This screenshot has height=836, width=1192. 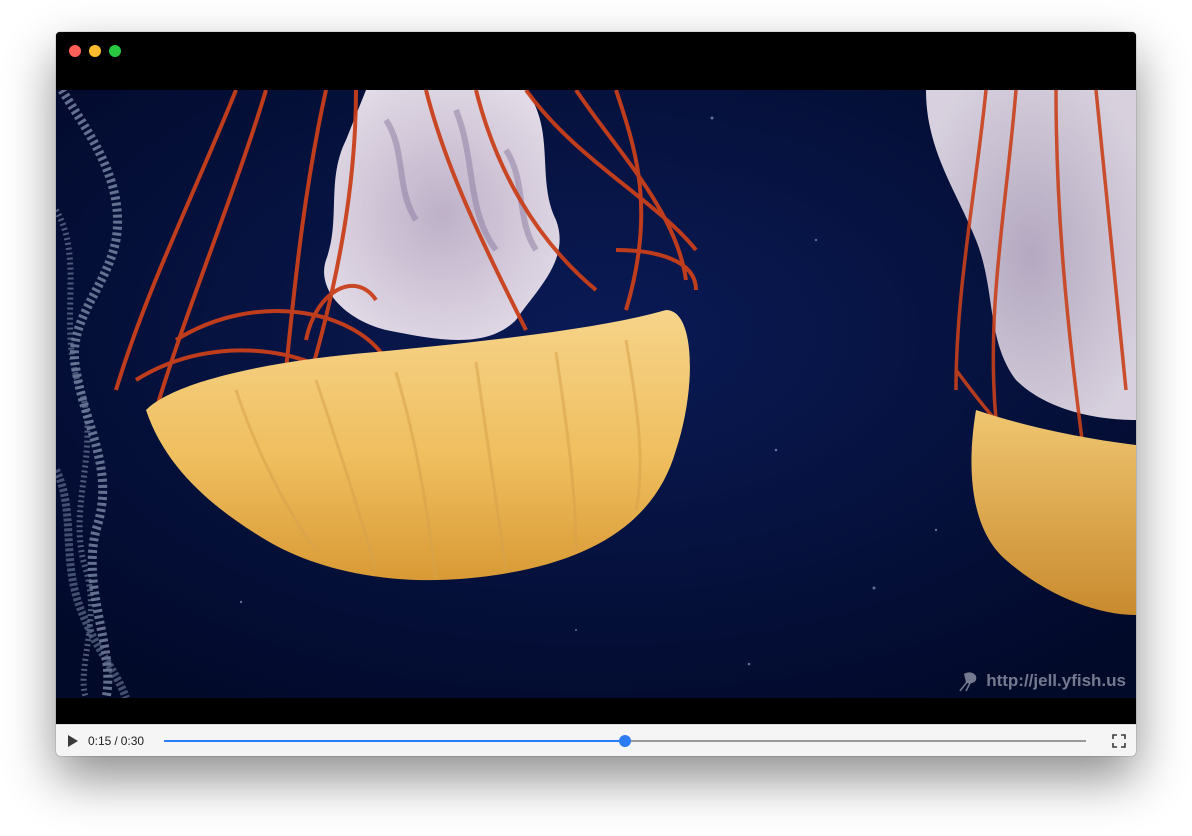 What do you see at coordinates (95, 51) in the screenshot?
I see `minimize-window-button` at bounding box center [95, 51].